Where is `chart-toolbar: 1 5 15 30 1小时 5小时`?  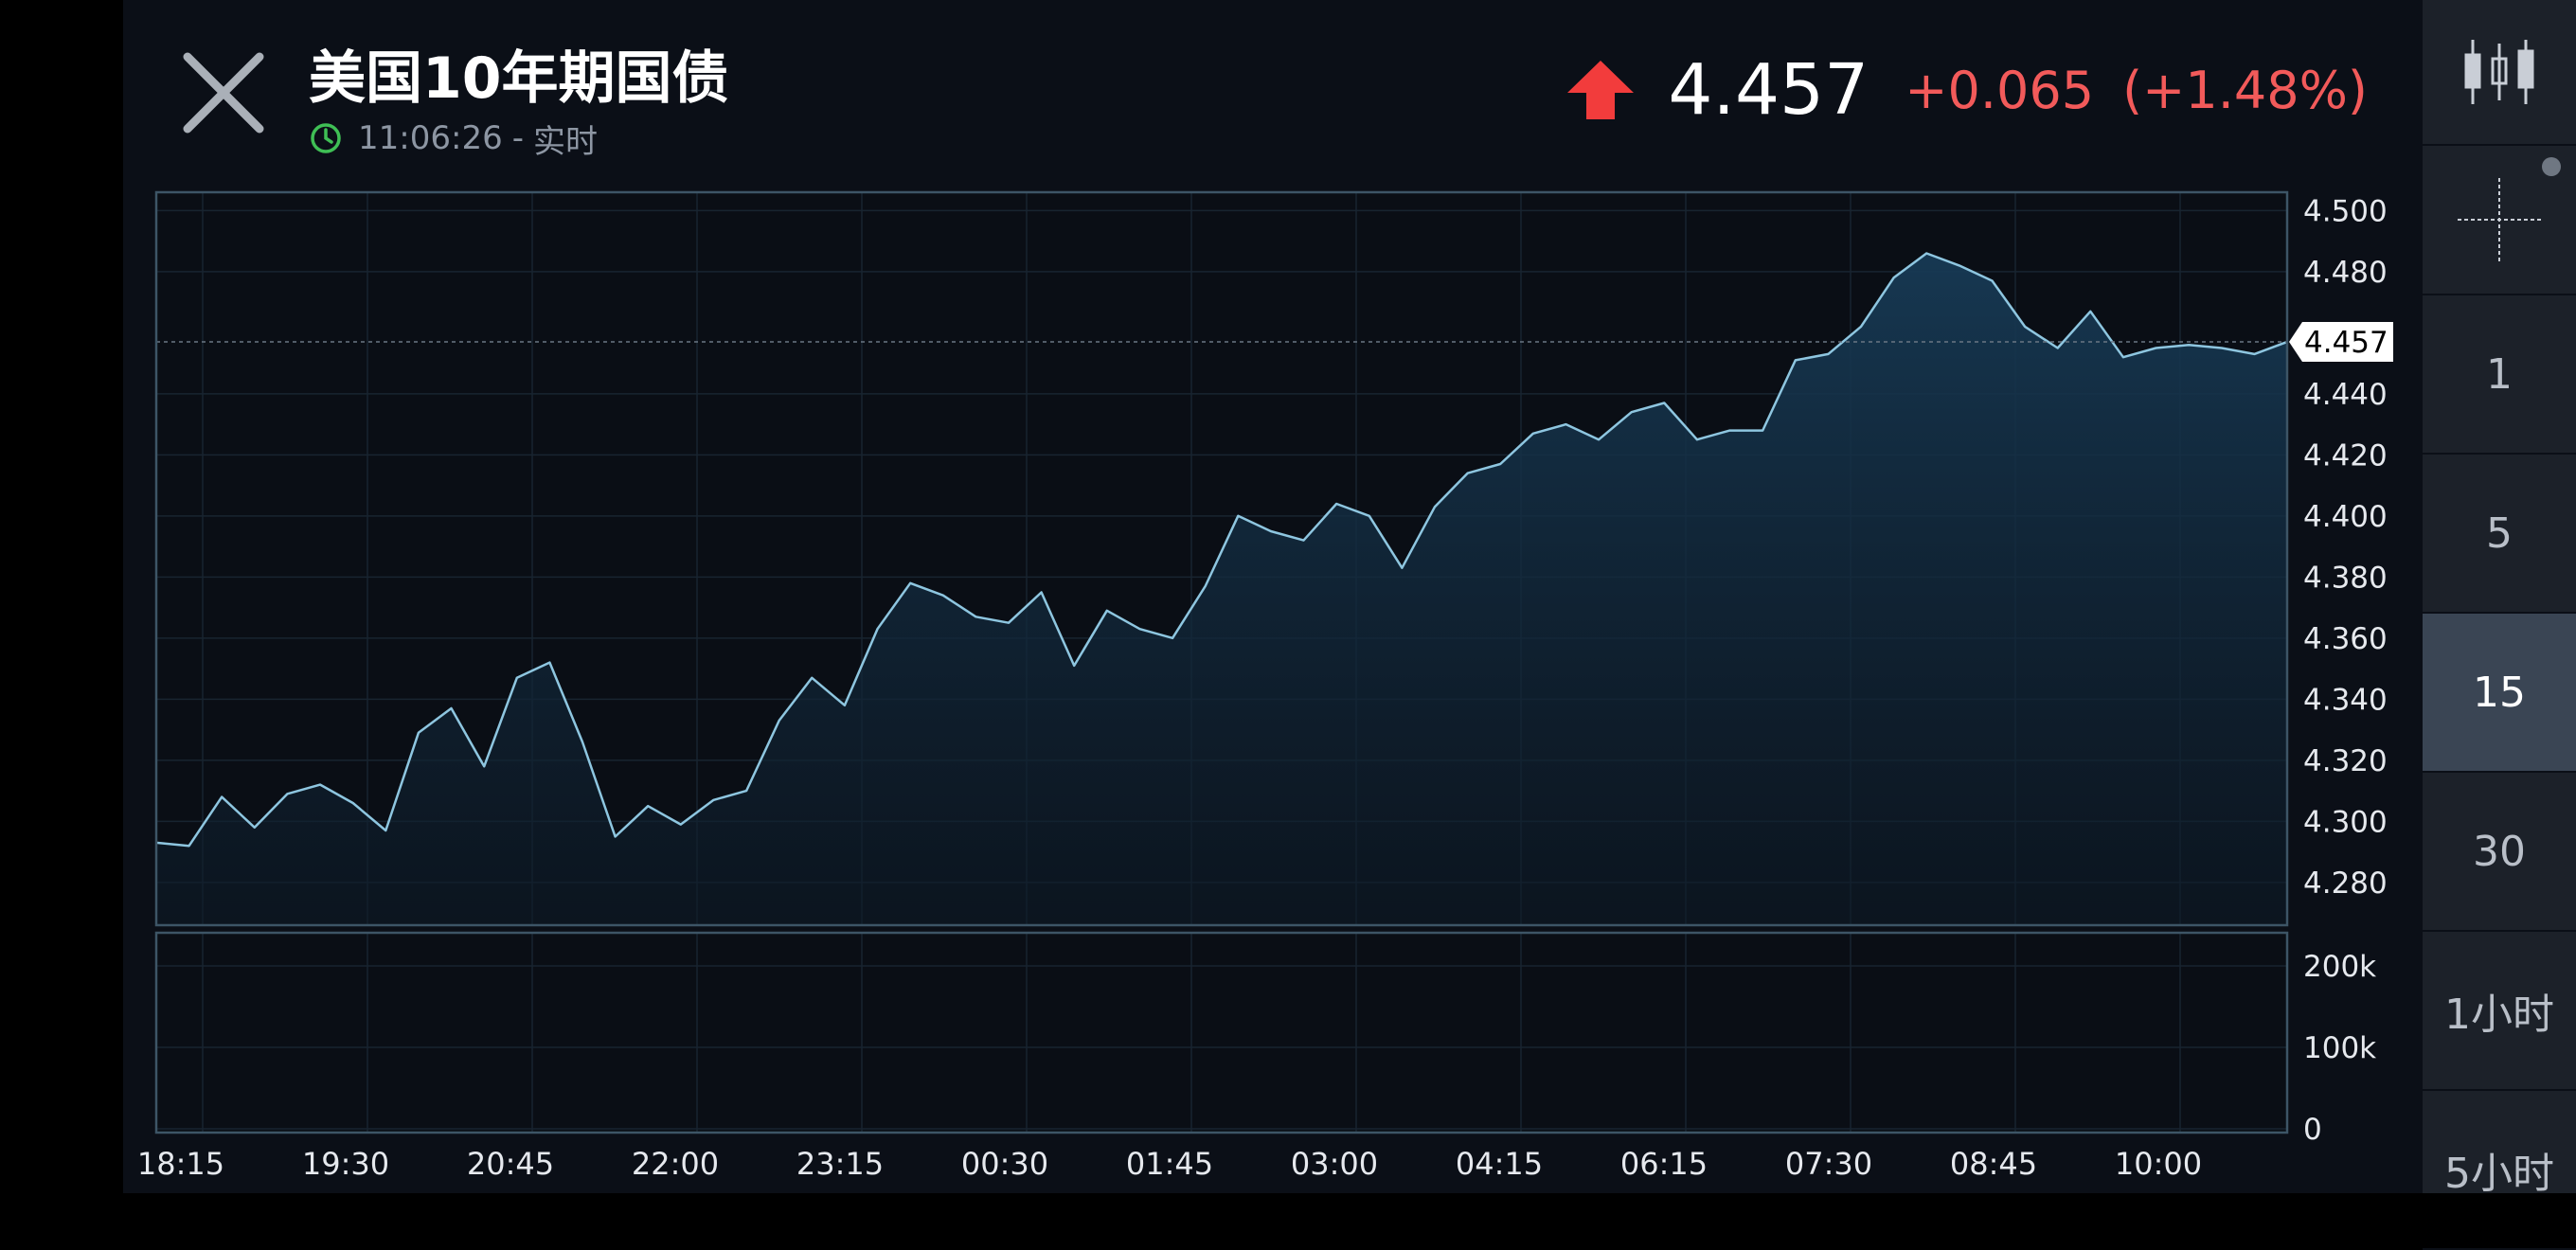
chart-toolbar: 1 5 15 30 1小时 5小时 is located at coordinates (2499, 625).